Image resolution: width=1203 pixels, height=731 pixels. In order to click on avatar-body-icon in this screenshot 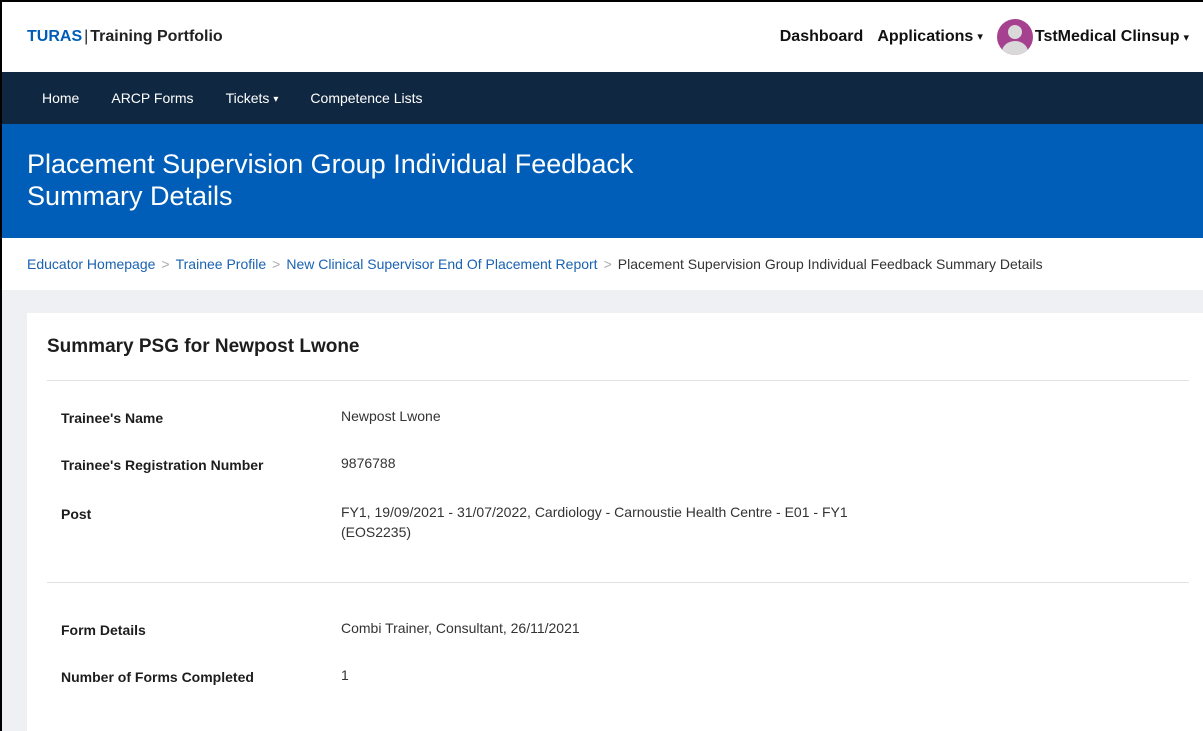, I will do `click(1014, 48)`.